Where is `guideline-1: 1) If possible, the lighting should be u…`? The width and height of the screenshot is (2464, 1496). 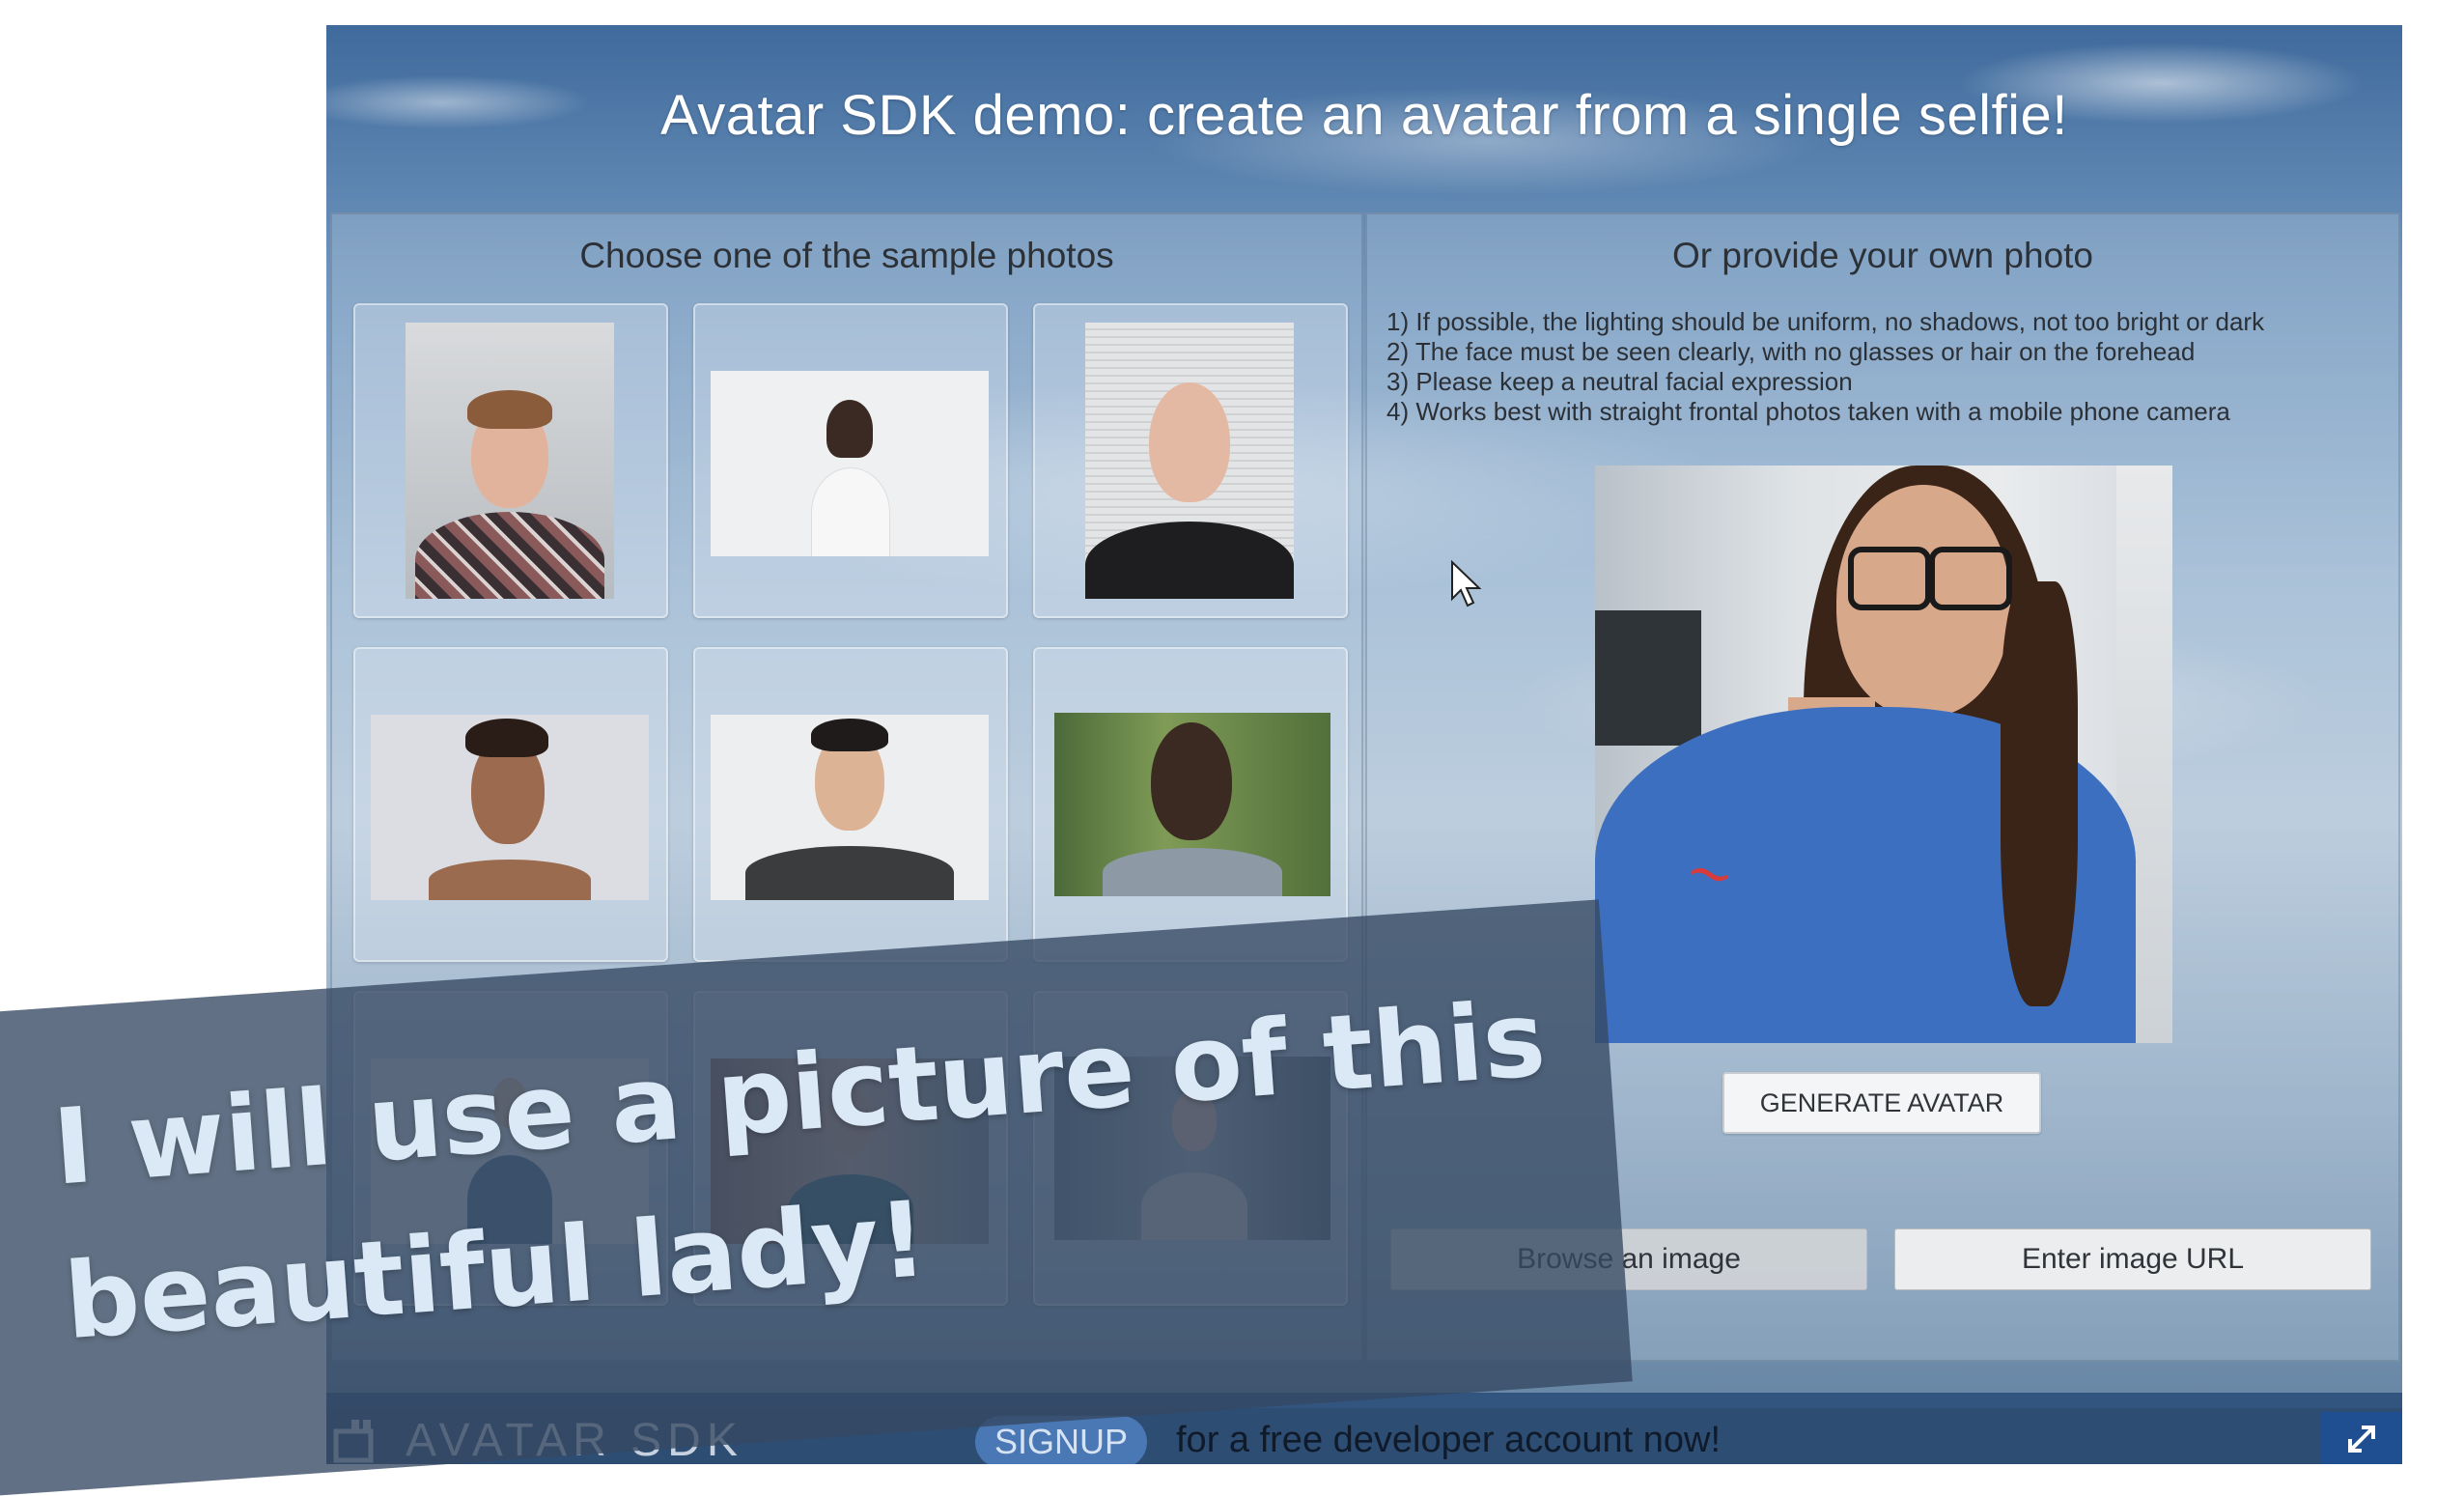 guideline-1: 1) If possible, the lighting should be u… is located at coordinates (1826, 321).